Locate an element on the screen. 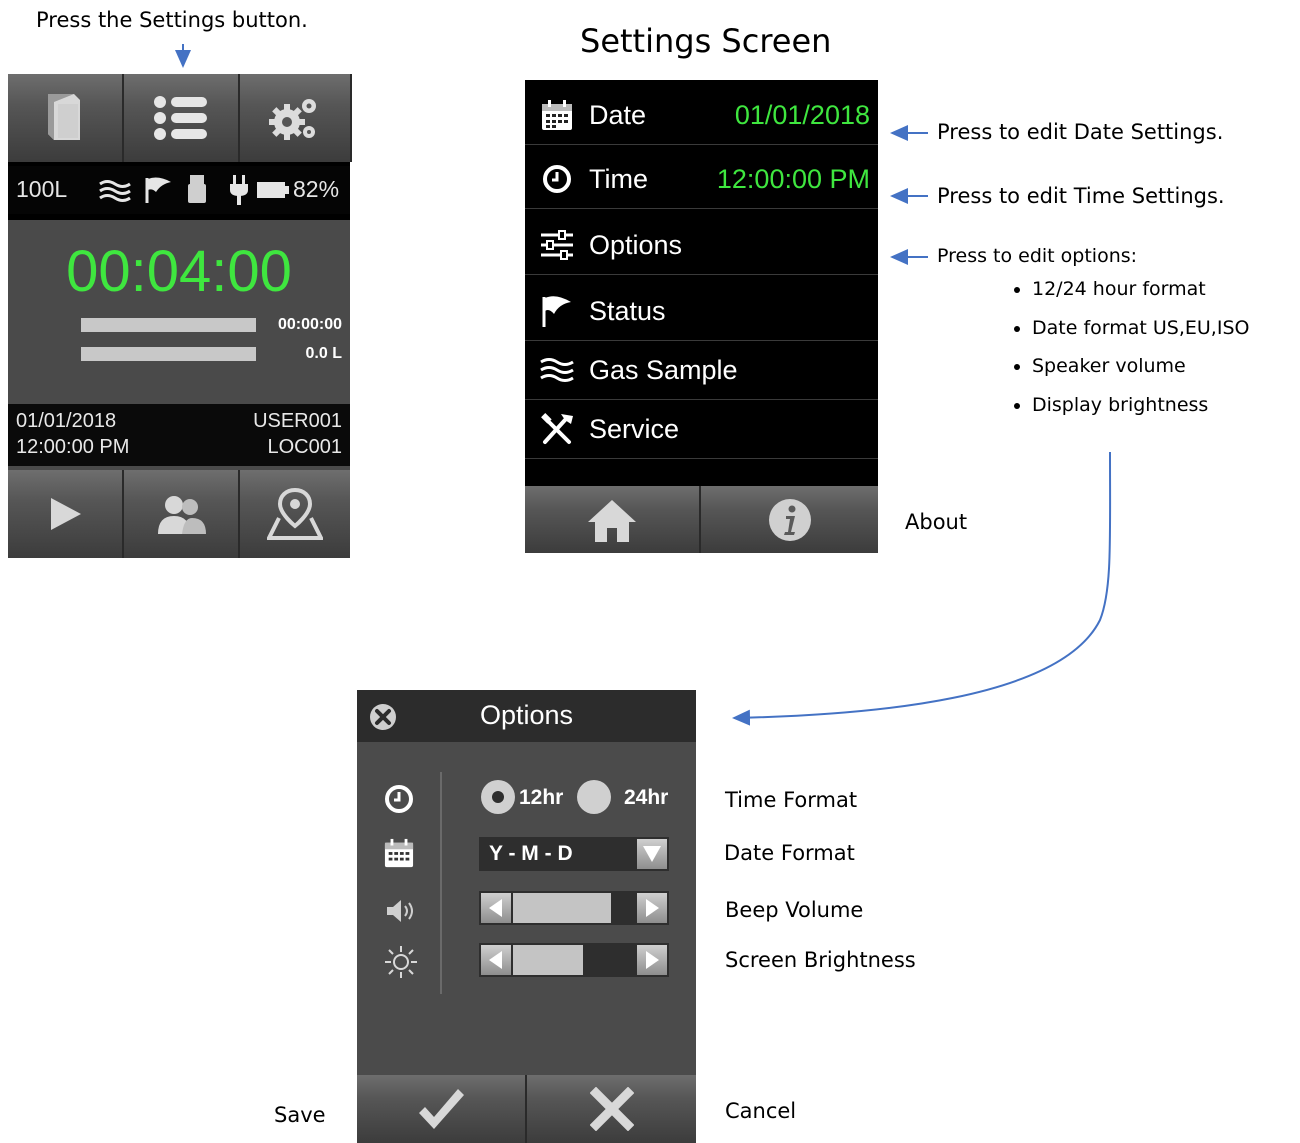 This screenshot has width=1300, height=1143. settings-item-label: Time is located at coordinates (618, 178).